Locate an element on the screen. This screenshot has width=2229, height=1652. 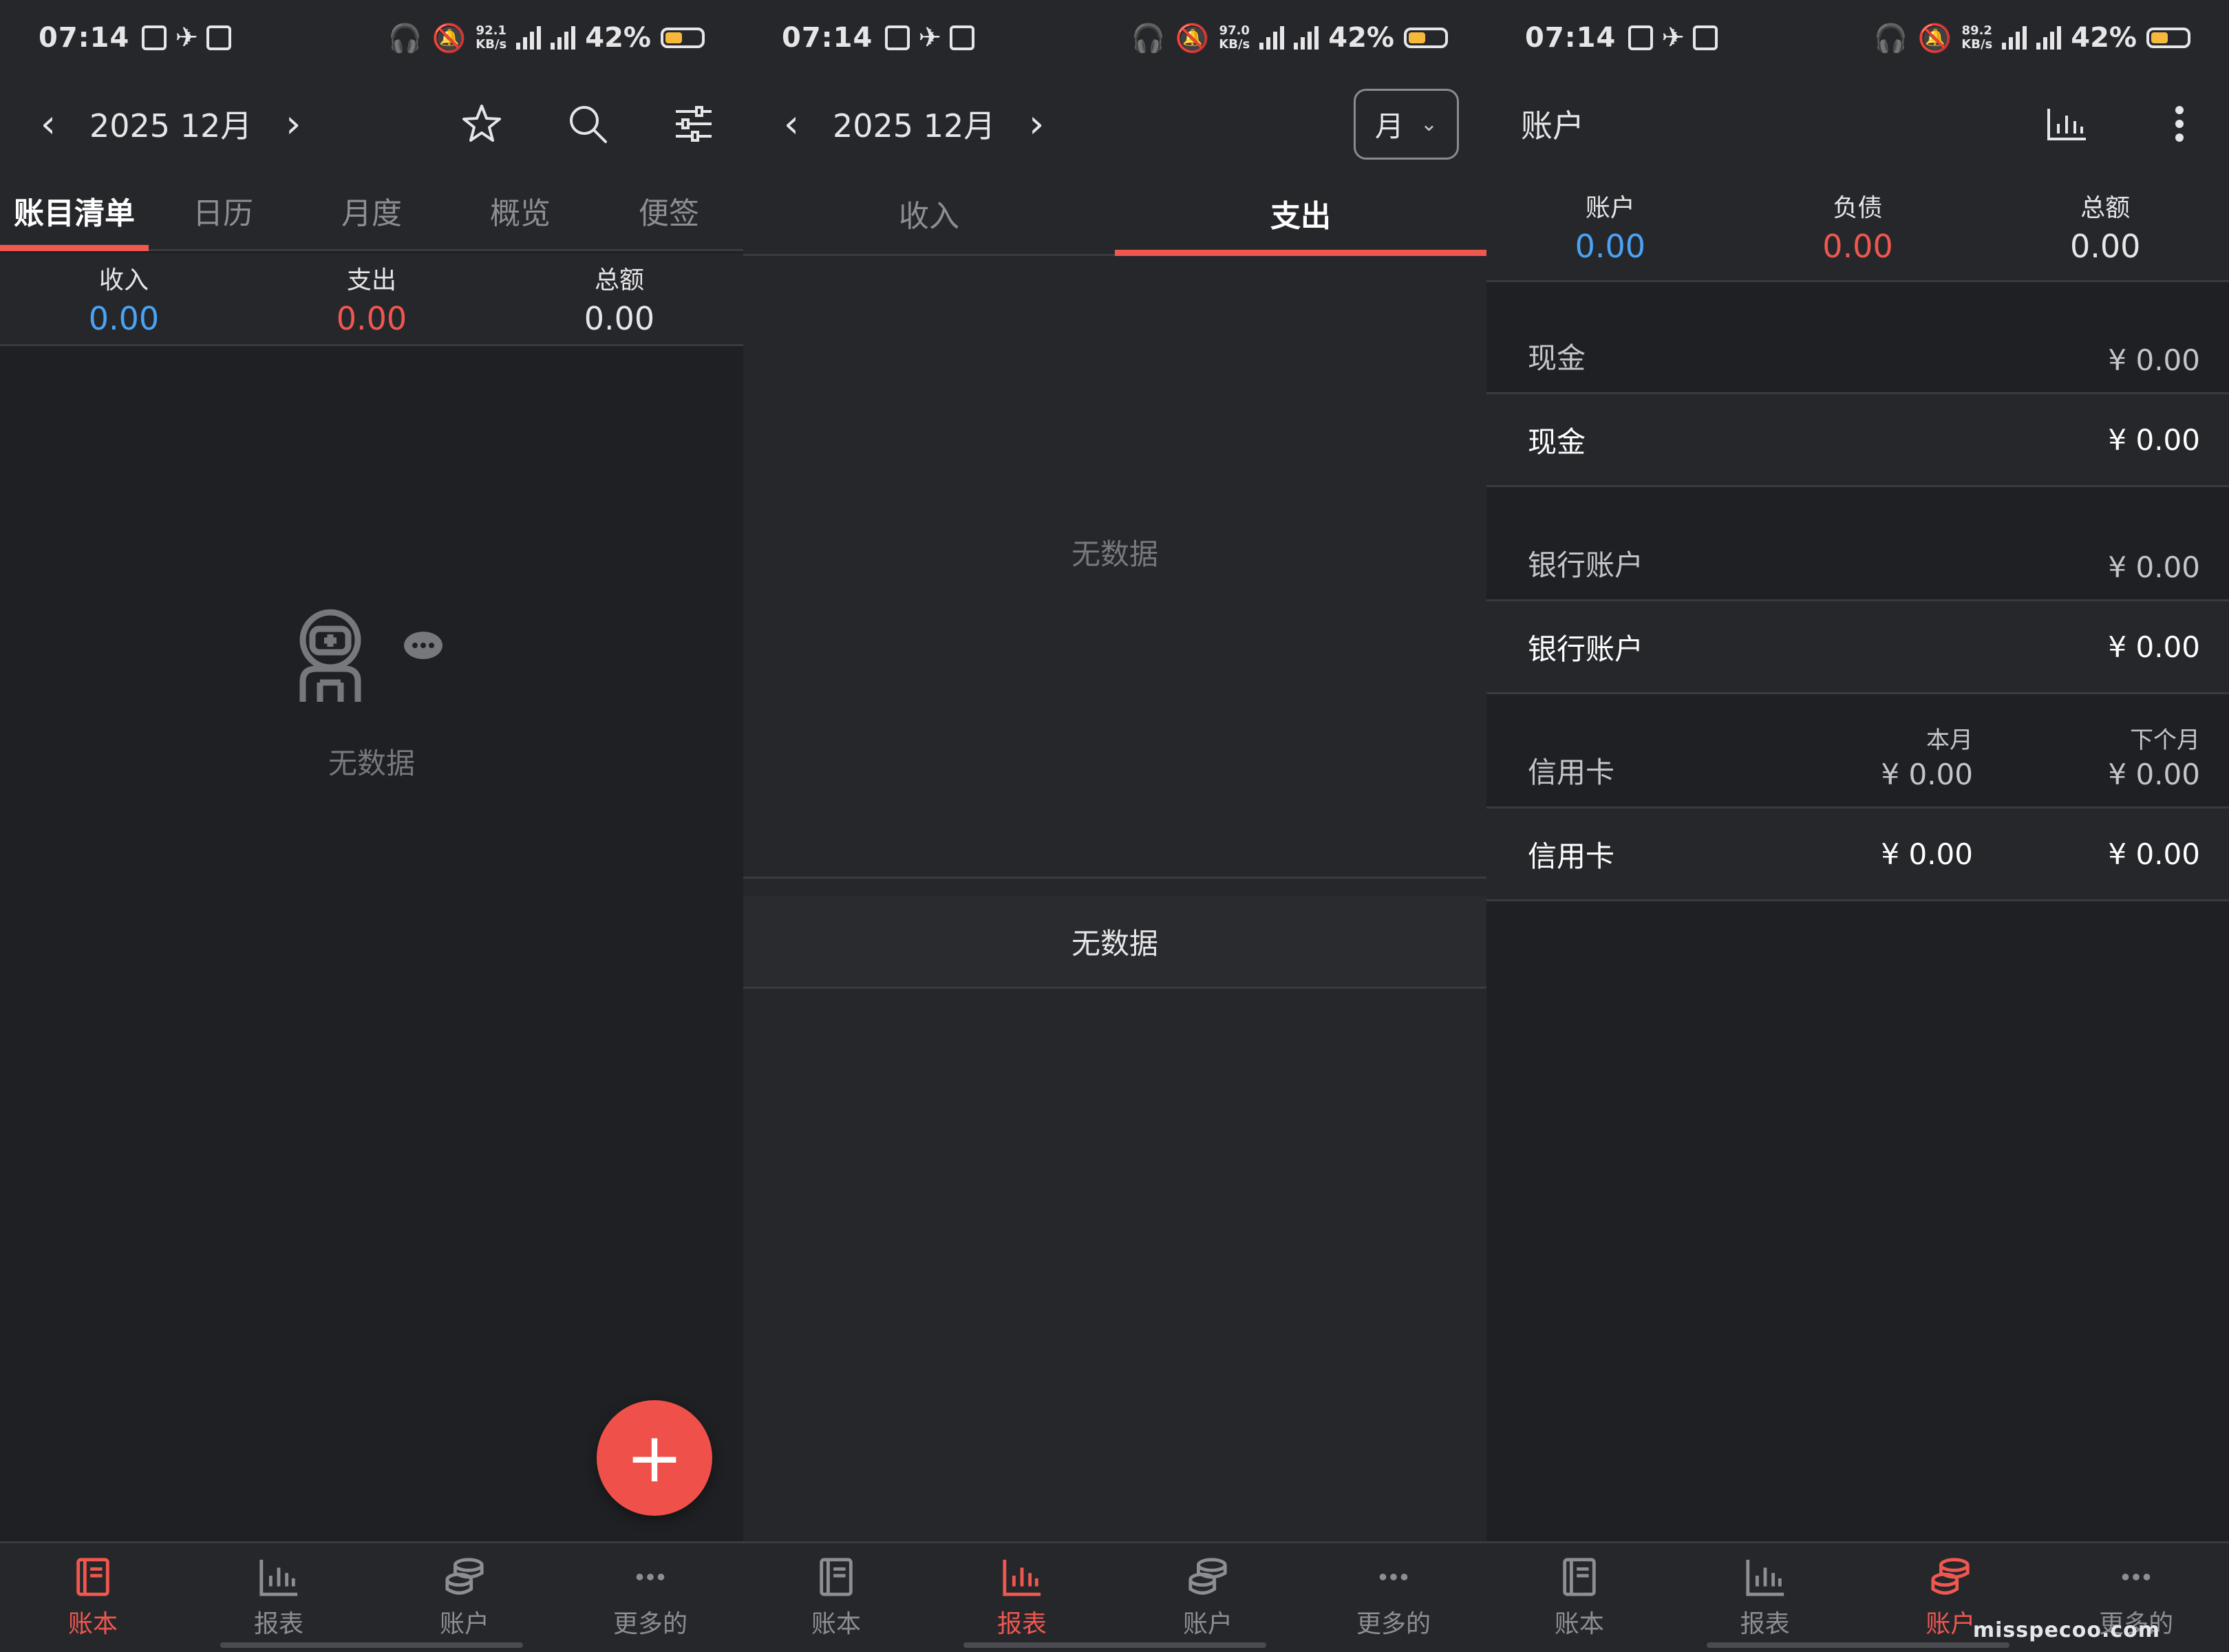
ledger-tabs: 账目清单 日历 月度 概览 便签 is located at coordinates (371, 211).